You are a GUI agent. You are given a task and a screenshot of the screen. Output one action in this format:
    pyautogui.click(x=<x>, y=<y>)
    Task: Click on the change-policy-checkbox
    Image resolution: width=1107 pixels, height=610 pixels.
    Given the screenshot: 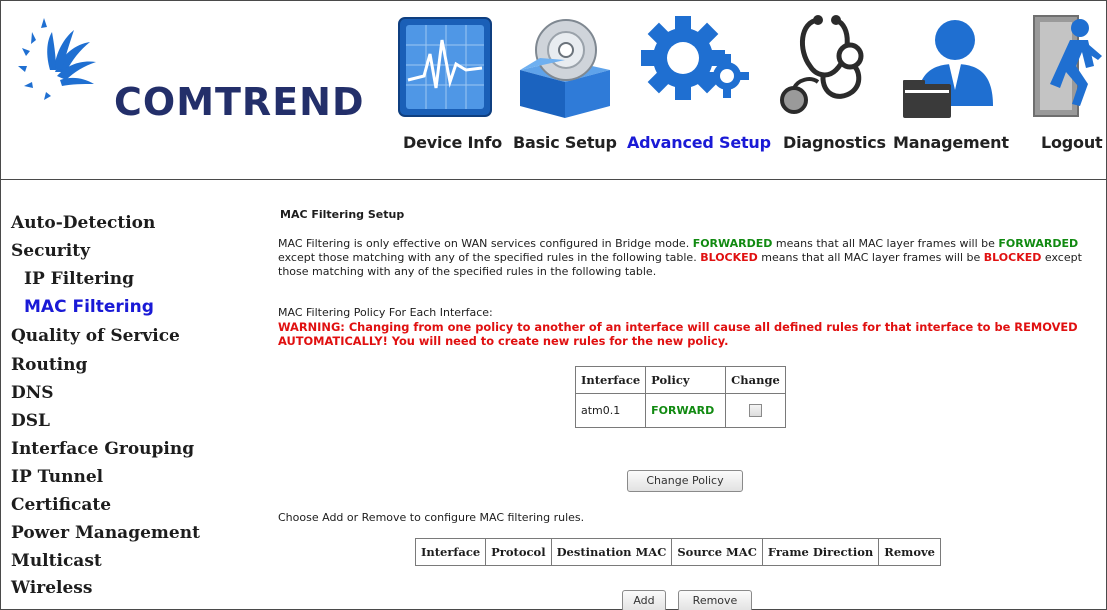 What is the action you would take?
    pyautogui.click(x=755, y=410)
    